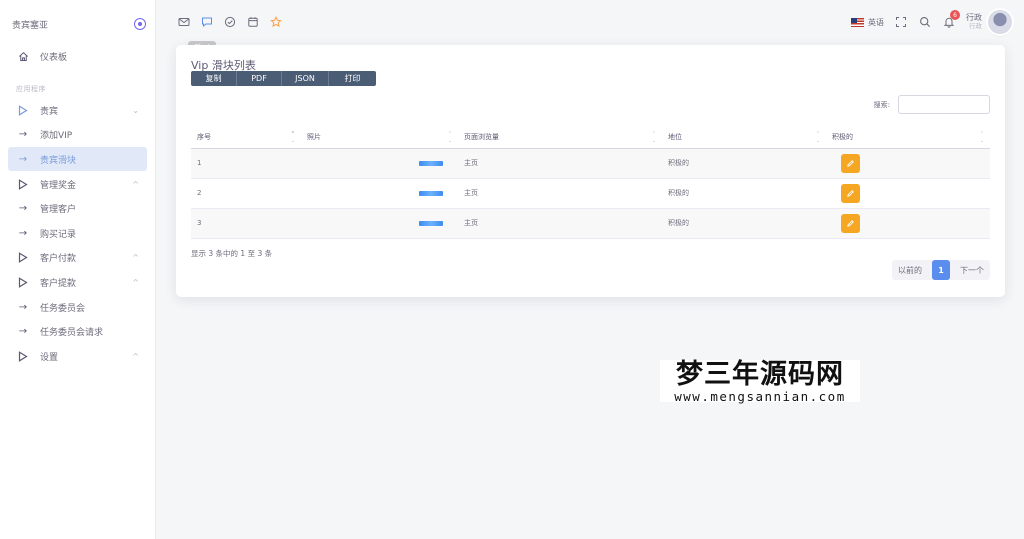 The height and width of the screenshot is (539, 1024). Describe the element at coordinates (58, 160) in the screenshot. I see `sidebar-item-label: 贵宾滑块` at that location.